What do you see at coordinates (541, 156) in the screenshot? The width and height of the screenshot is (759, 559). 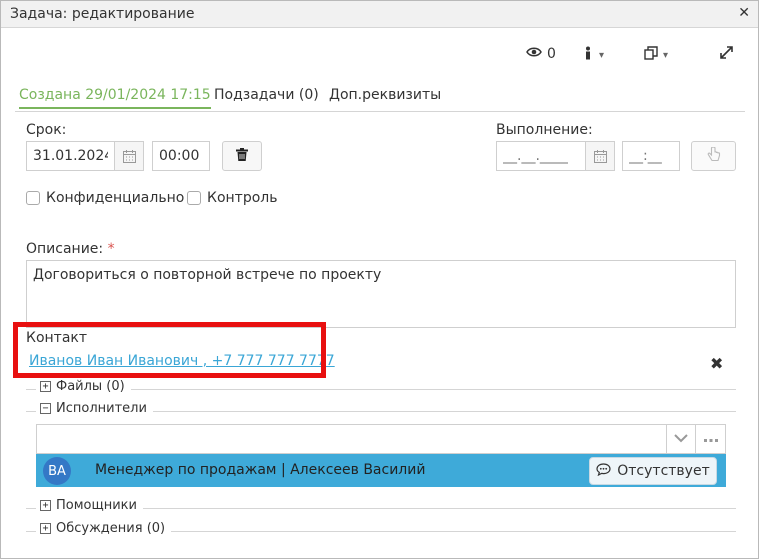 I see `completion-date-input` at bounding box center [541, 156].